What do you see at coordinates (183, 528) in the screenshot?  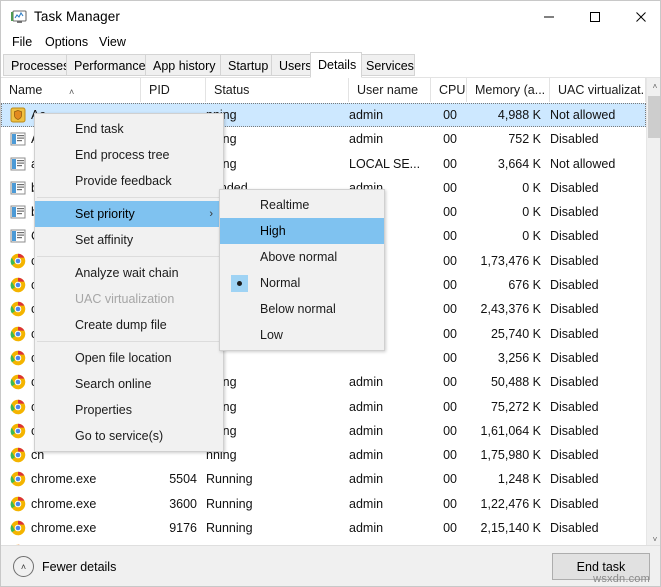 I see `cell-pid: 9176` at bounding box center [183, 528].